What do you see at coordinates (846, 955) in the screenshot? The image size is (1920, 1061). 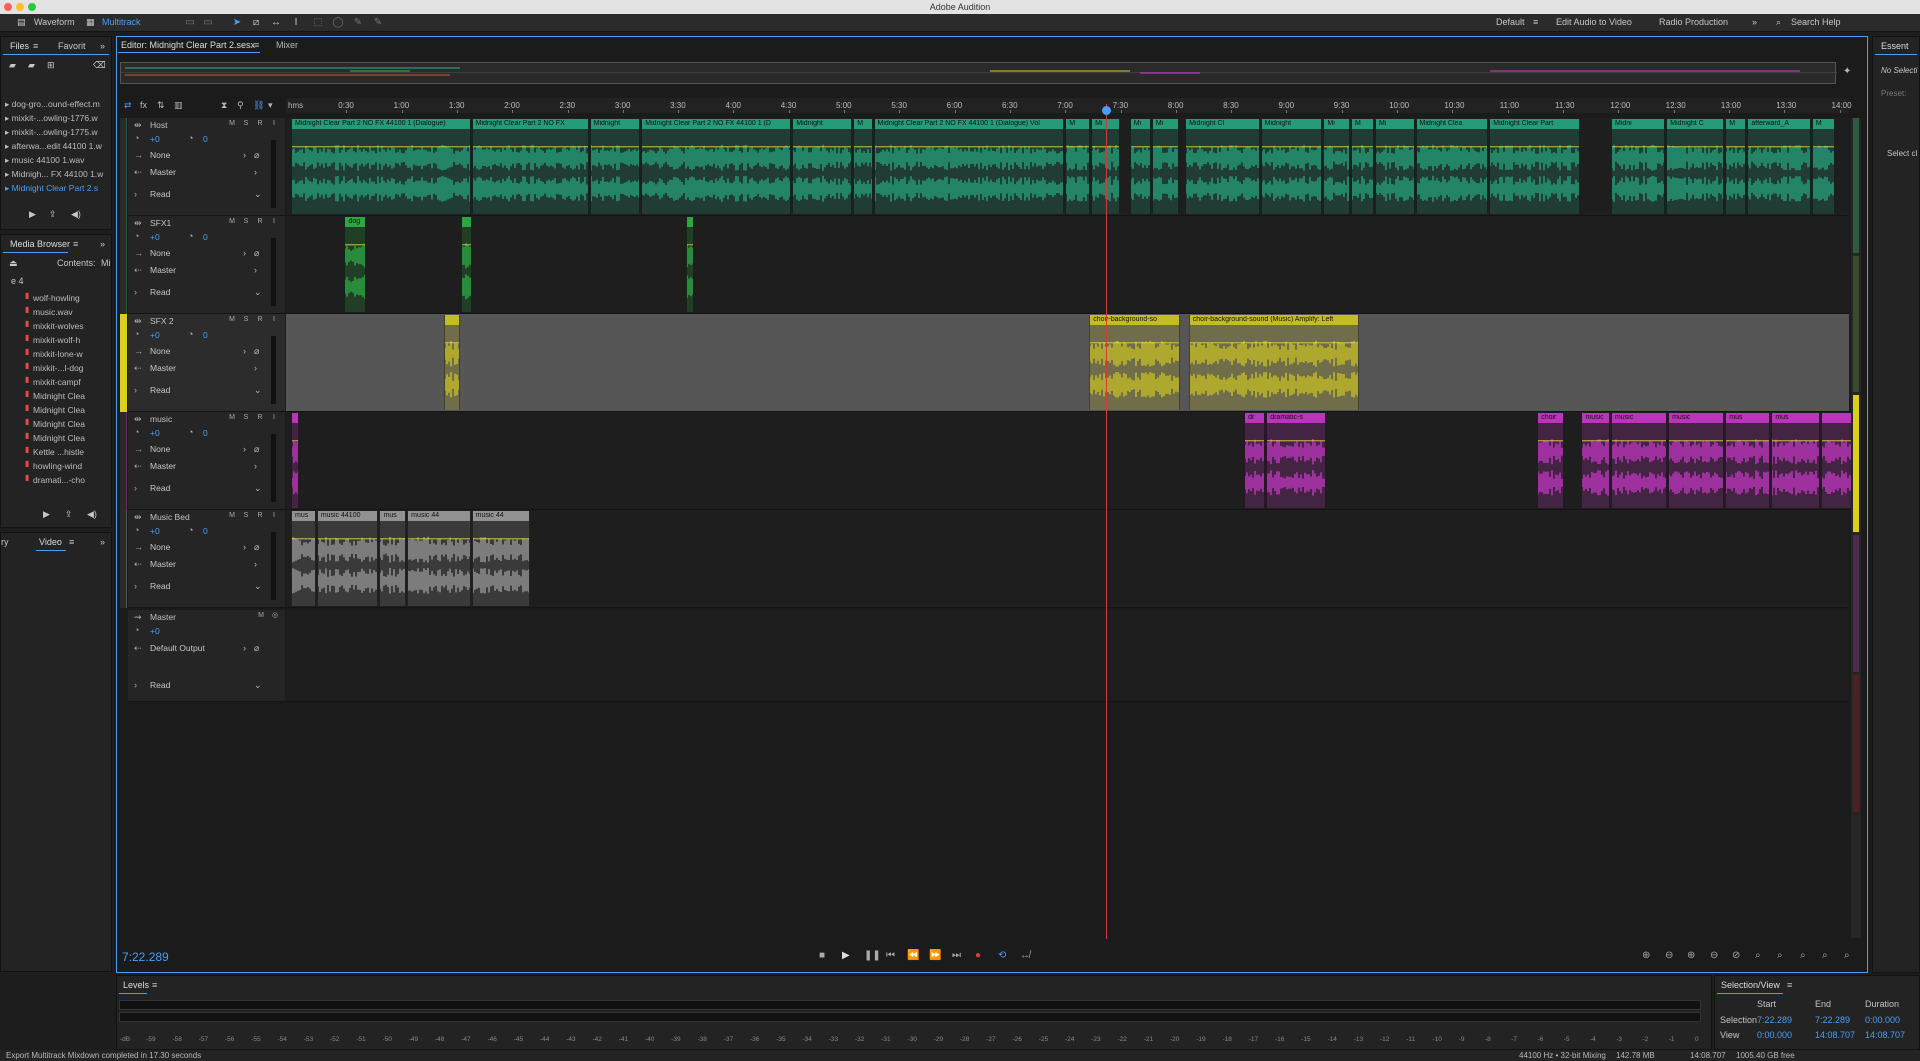 I see `play-icon: ▶` at bounding box center [846, 955].